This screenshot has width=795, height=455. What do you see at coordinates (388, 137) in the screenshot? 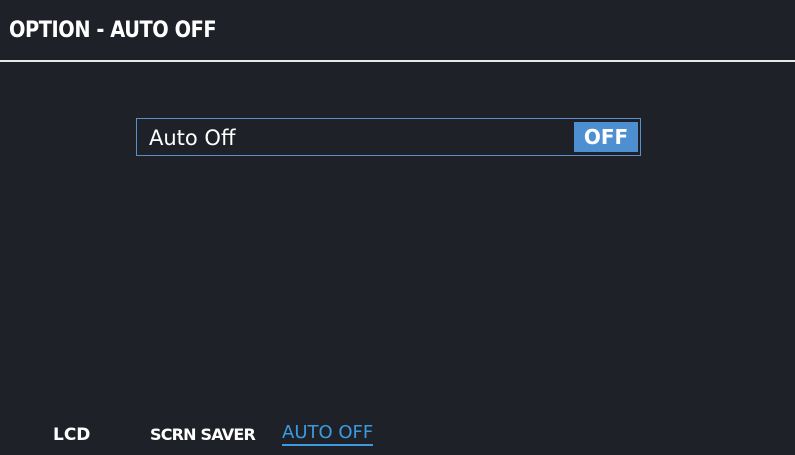
I see `param-row-auto-off: Auto Off OFF` at bounding box center [388, 137].